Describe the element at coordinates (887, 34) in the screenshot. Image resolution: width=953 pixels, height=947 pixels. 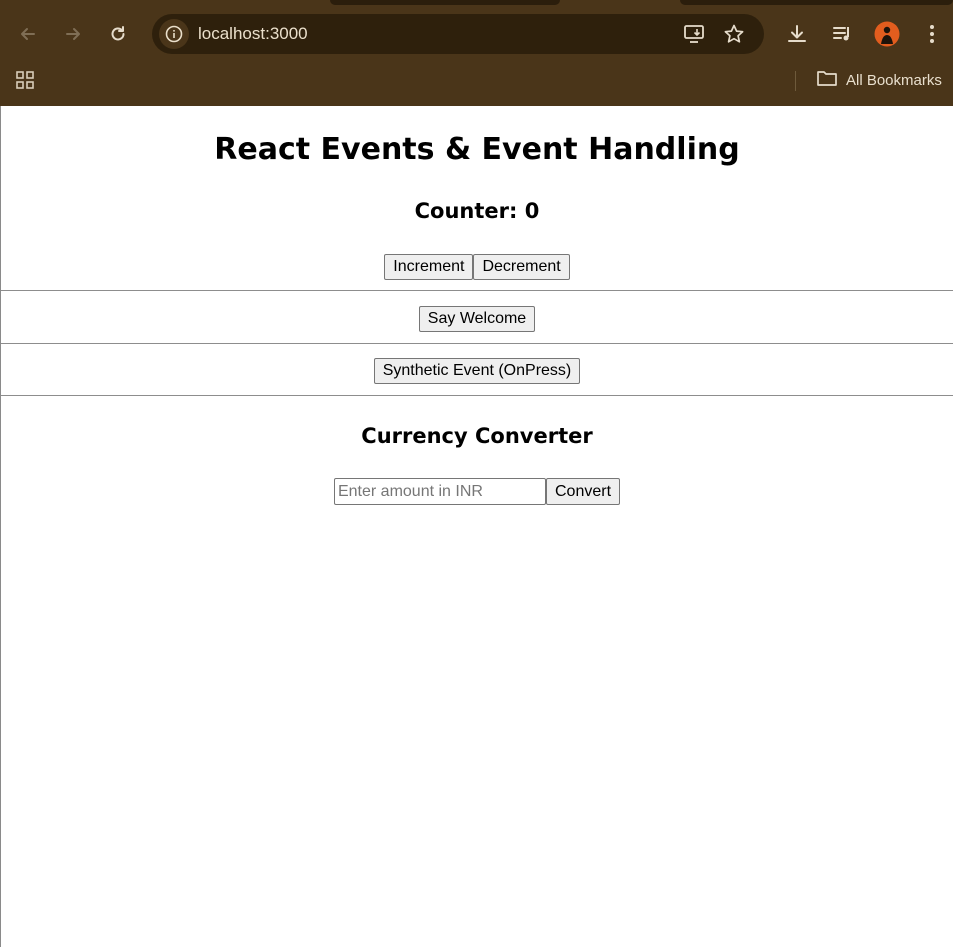
I see `profile-avatar-icon` at that location.